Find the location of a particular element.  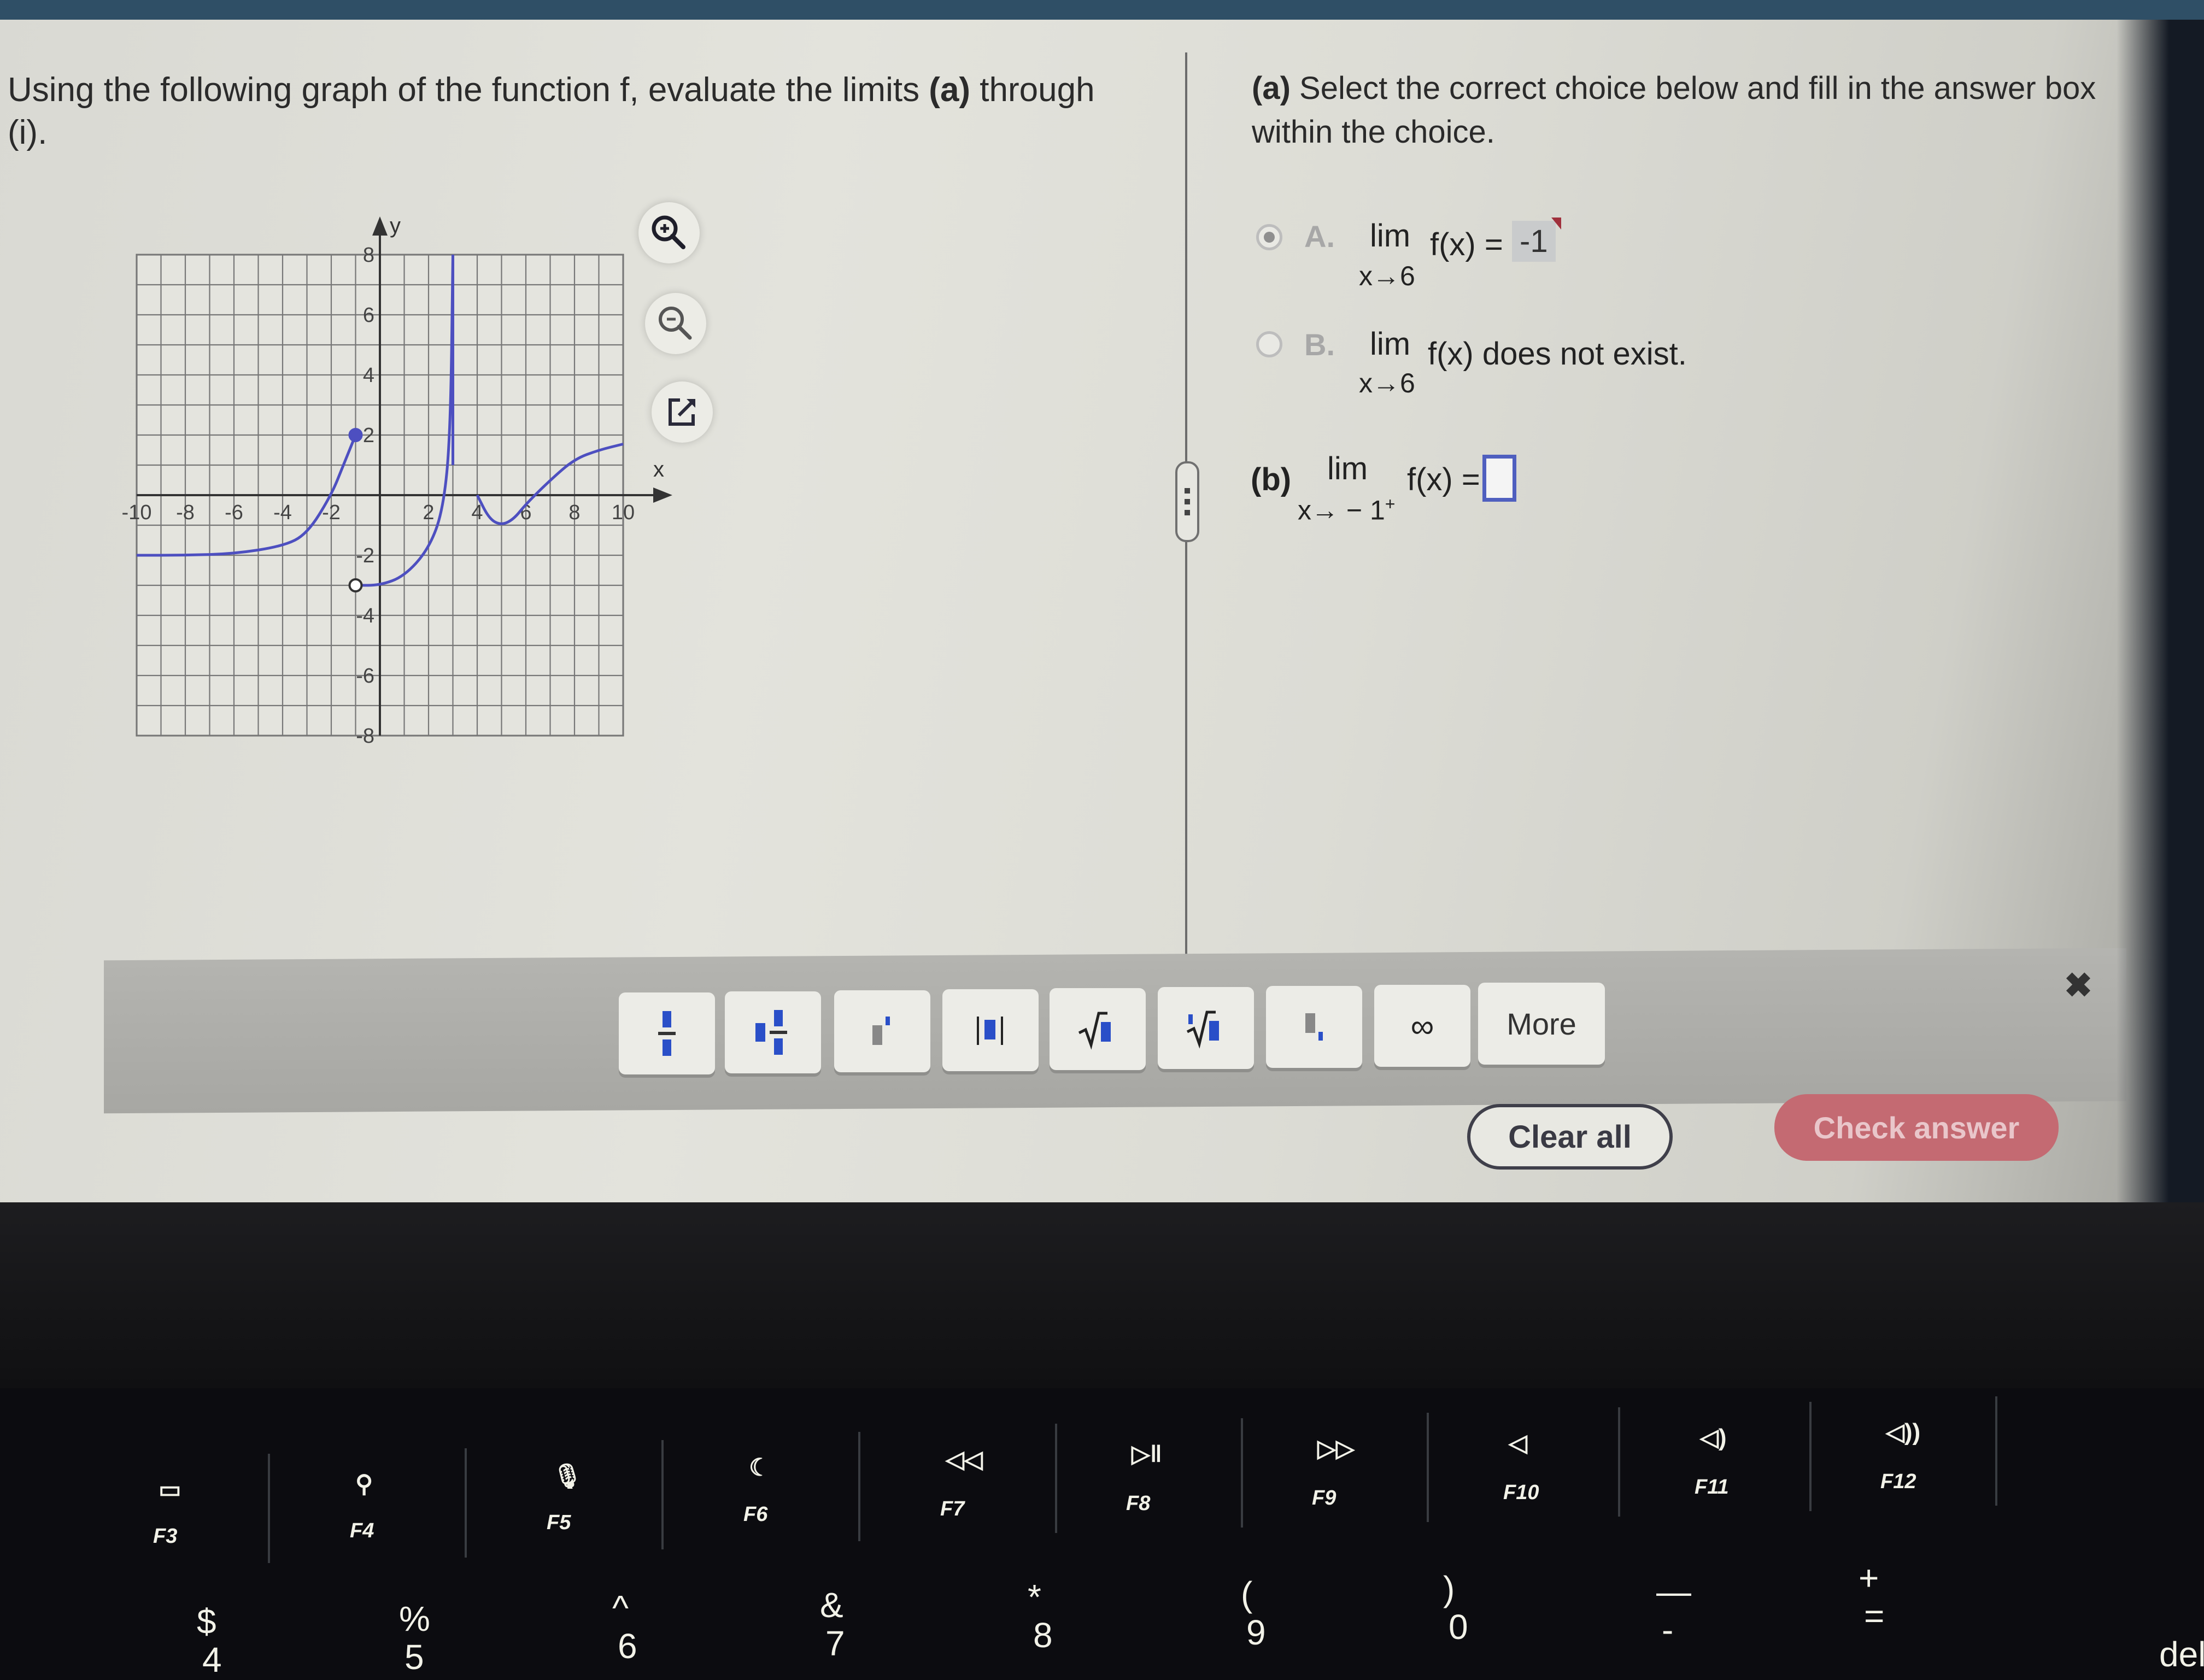

moon-icon: ☾ is located at coordinates (760, 1467).